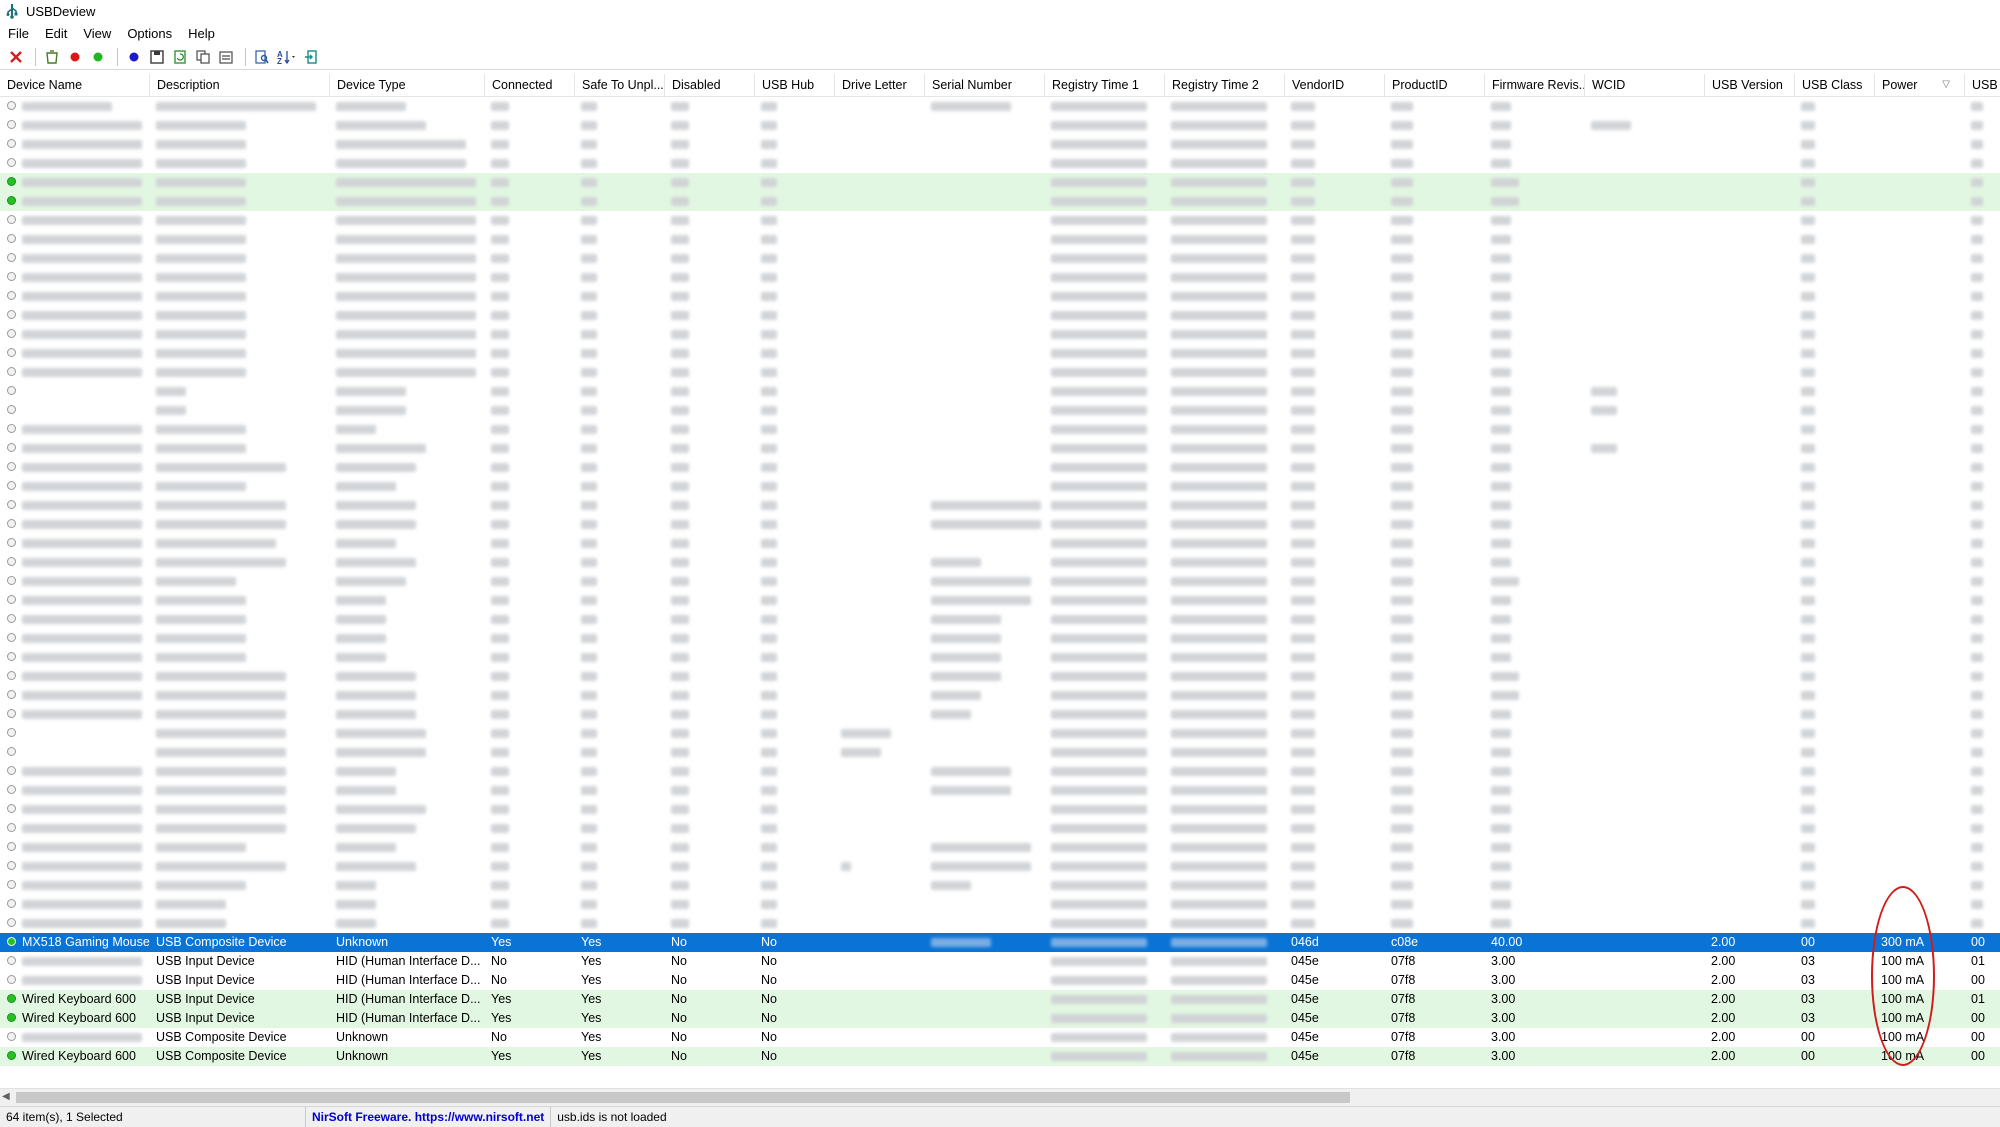  I want to click on column-header-11: VendorID, so click(1335, 85).